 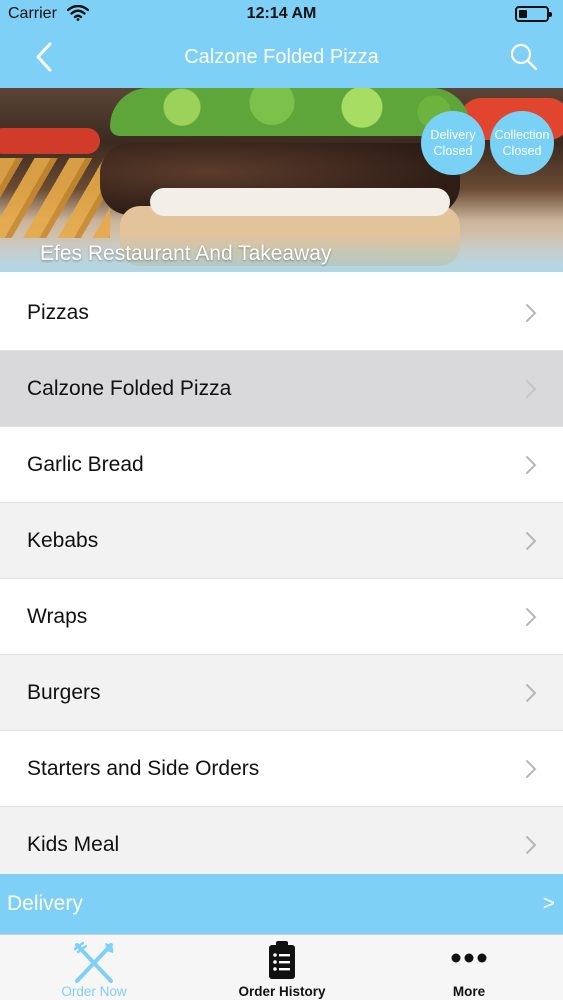 I want to click on delivery-status-badge: Delivery Closed, so click(x=453, y=143).